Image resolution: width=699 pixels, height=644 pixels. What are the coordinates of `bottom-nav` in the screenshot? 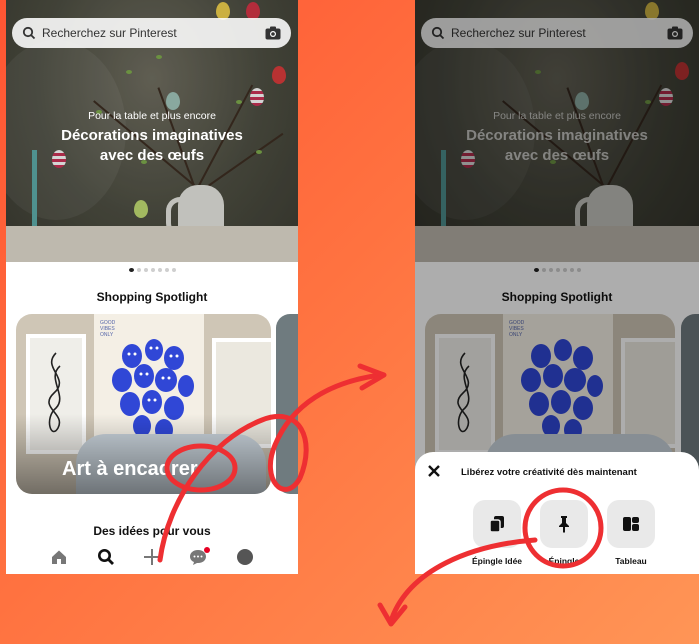 It's located at (152, 557).